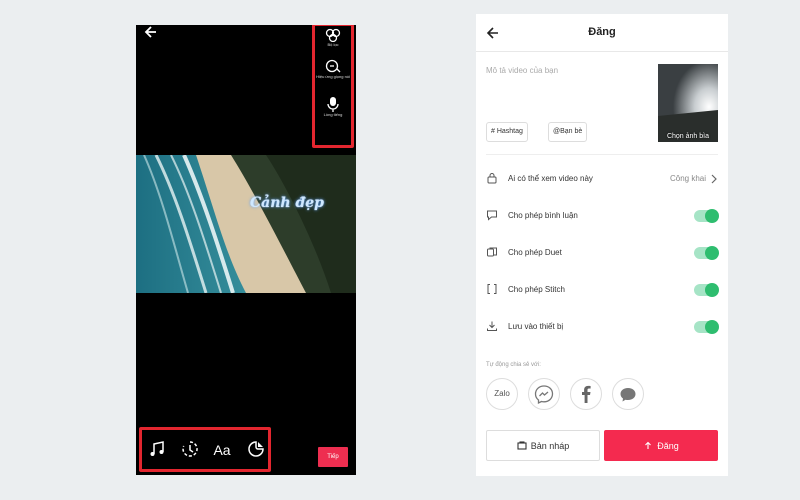  What do you see at coordinates (648, 445) in the screenshot?
I see `upload-sparkle-icon` at bounding box center [648, 445].